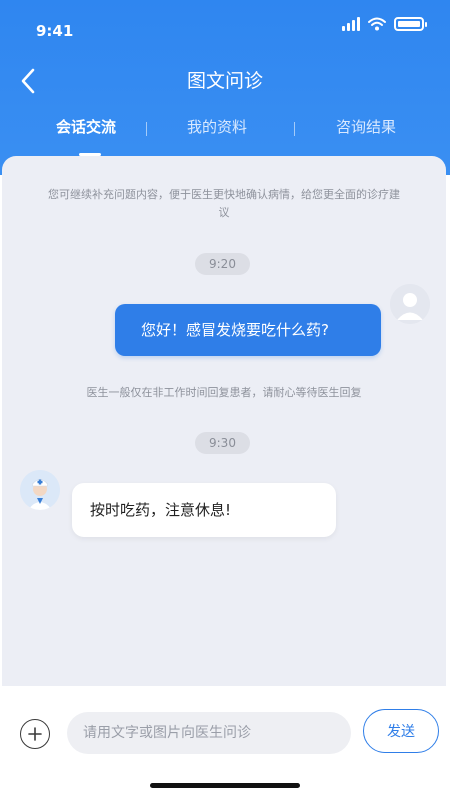  Describe the element at coordinates (366, 126) in the screenshot. I see `tab-results: 咨询结果` at that location.